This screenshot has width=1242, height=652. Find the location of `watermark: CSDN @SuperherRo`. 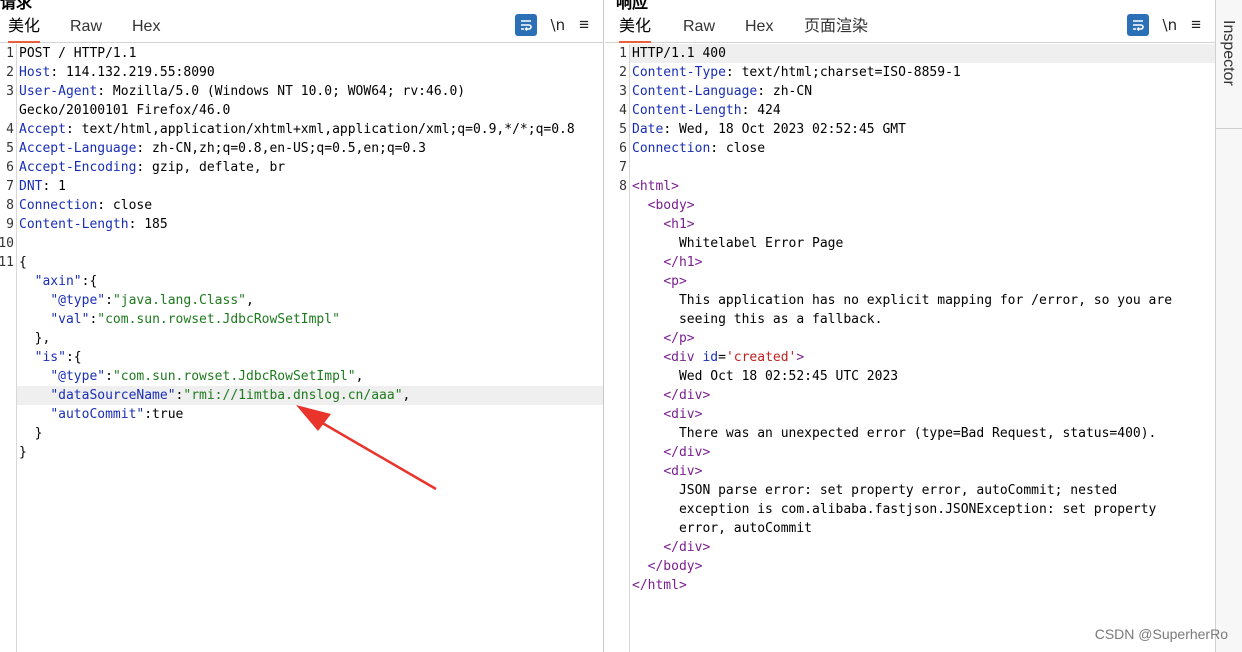

watermark: CSDN @SuperherRo is located at coordinates (1161, 634).